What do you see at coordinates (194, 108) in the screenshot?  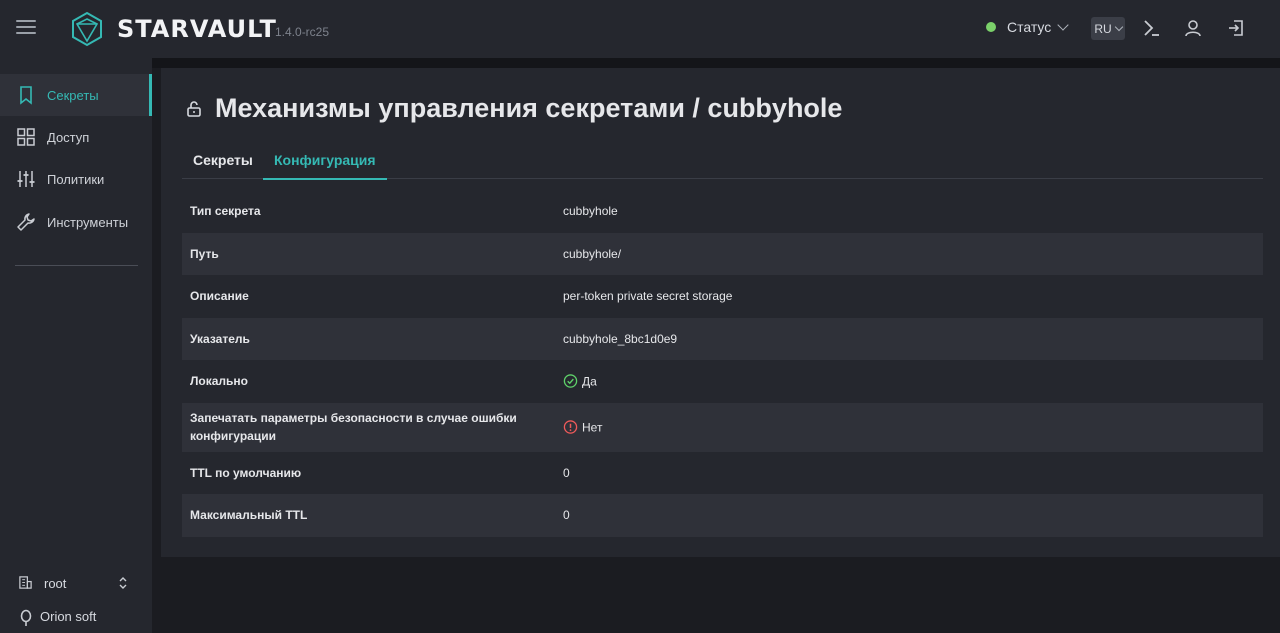 I see `unlock-icon` at bounding box center [194, 108].